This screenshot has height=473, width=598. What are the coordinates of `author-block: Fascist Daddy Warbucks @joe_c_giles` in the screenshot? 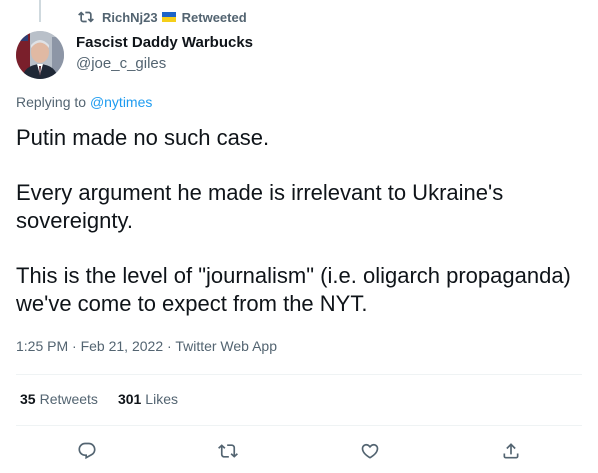 It's located at (164, 53).